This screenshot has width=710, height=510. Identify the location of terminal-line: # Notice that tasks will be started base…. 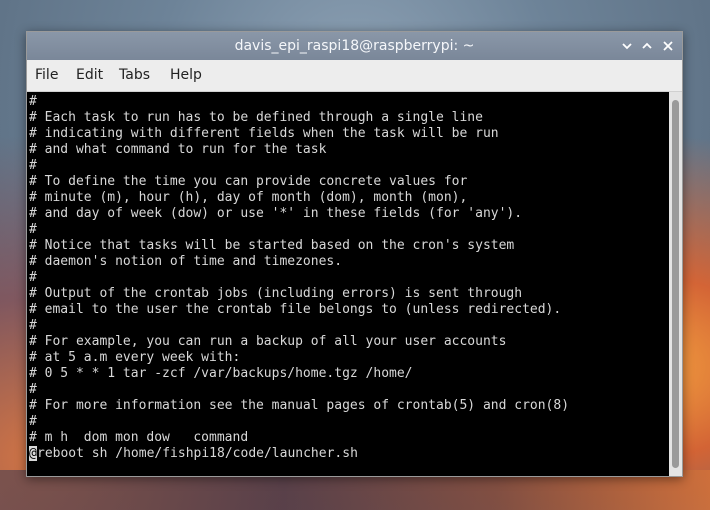
(272, 245).